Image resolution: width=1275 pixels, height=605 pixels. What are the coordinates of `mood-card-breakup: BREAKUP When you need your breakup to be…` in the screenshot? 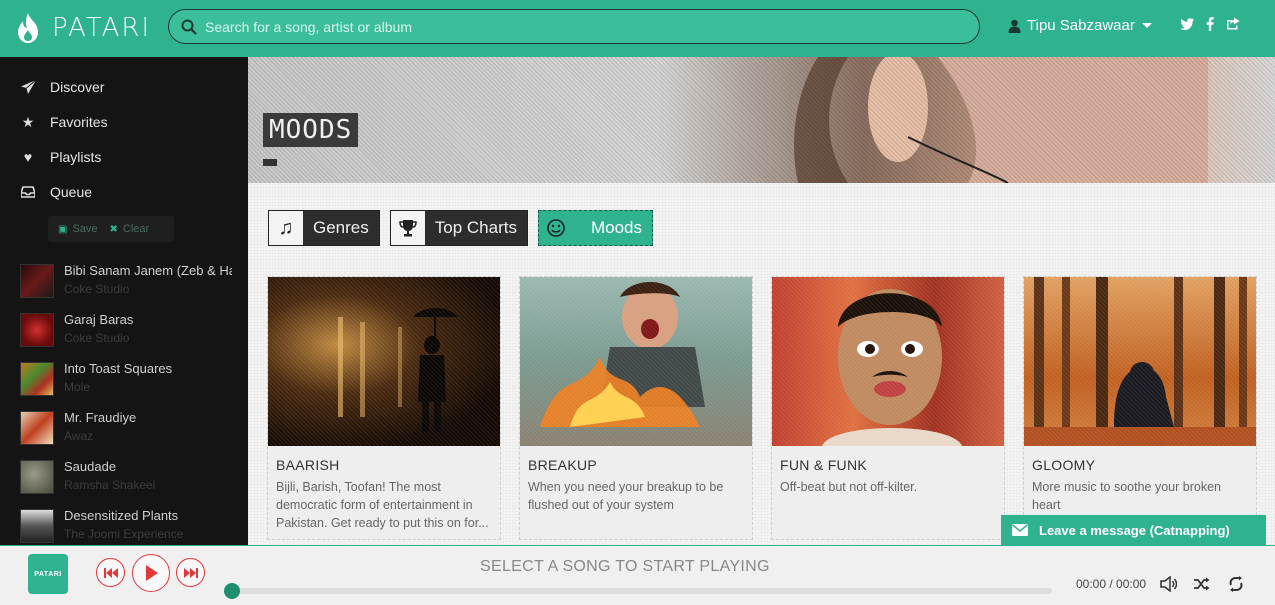 It's located at (636, 408).